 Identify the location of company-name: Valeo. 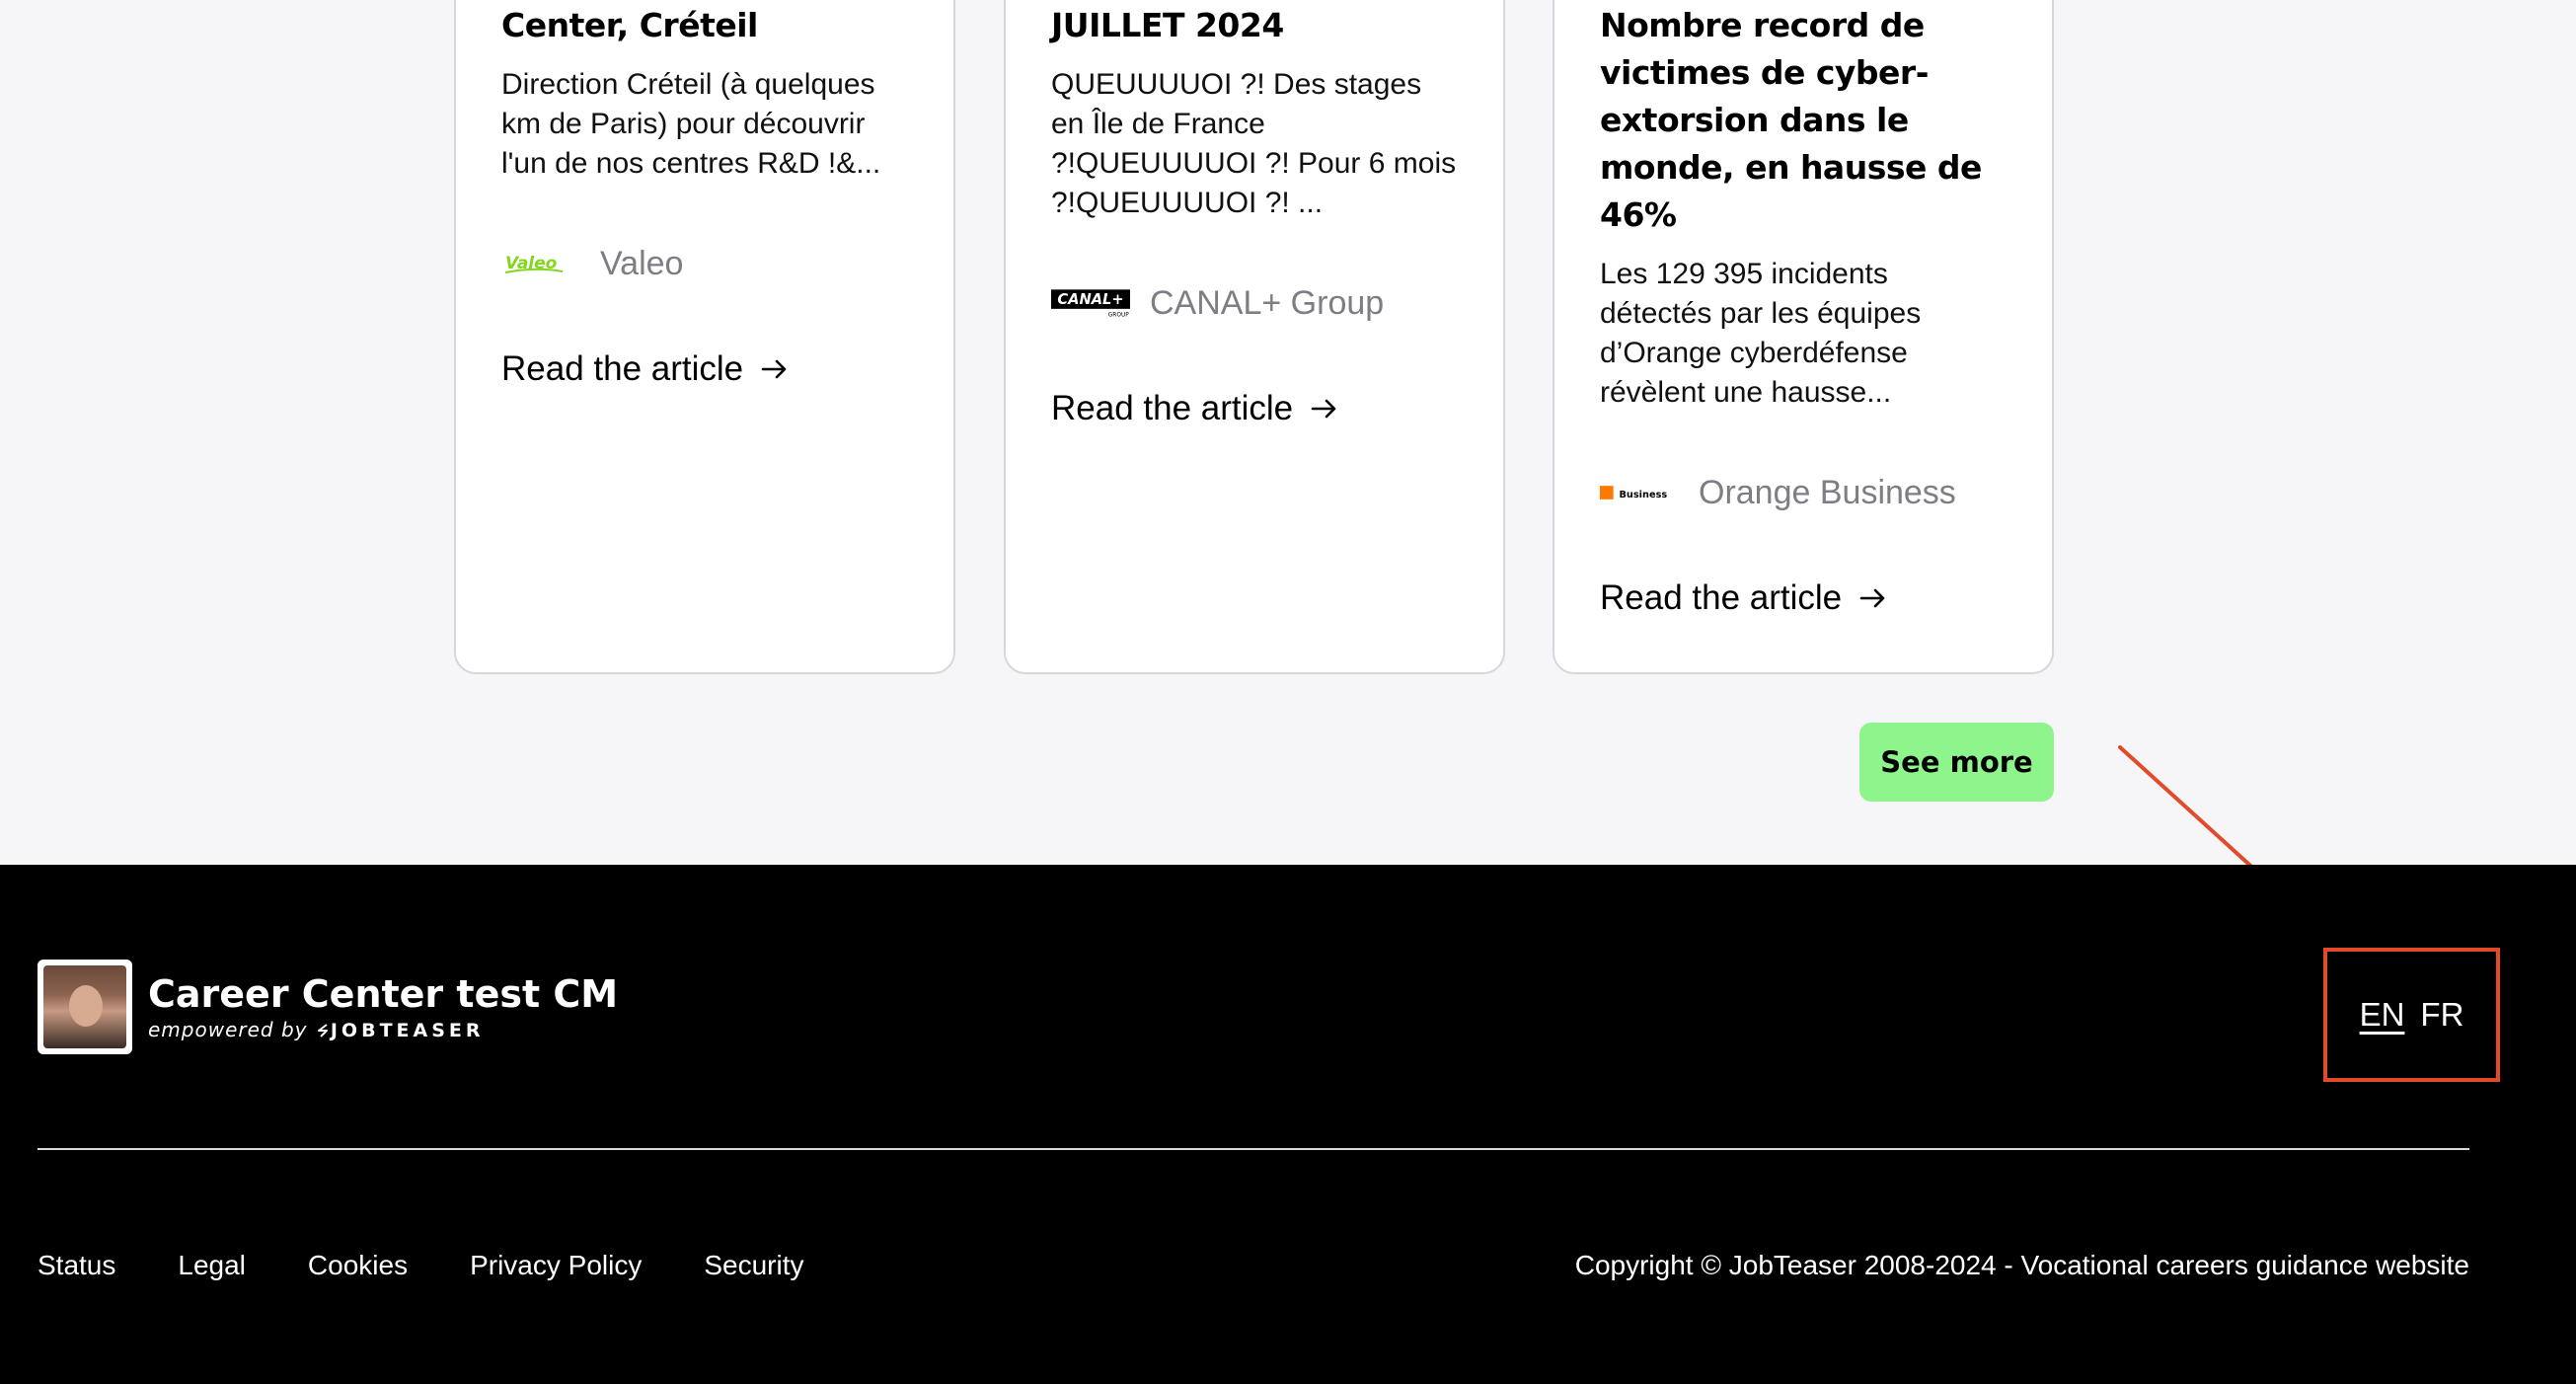
(642, 263).